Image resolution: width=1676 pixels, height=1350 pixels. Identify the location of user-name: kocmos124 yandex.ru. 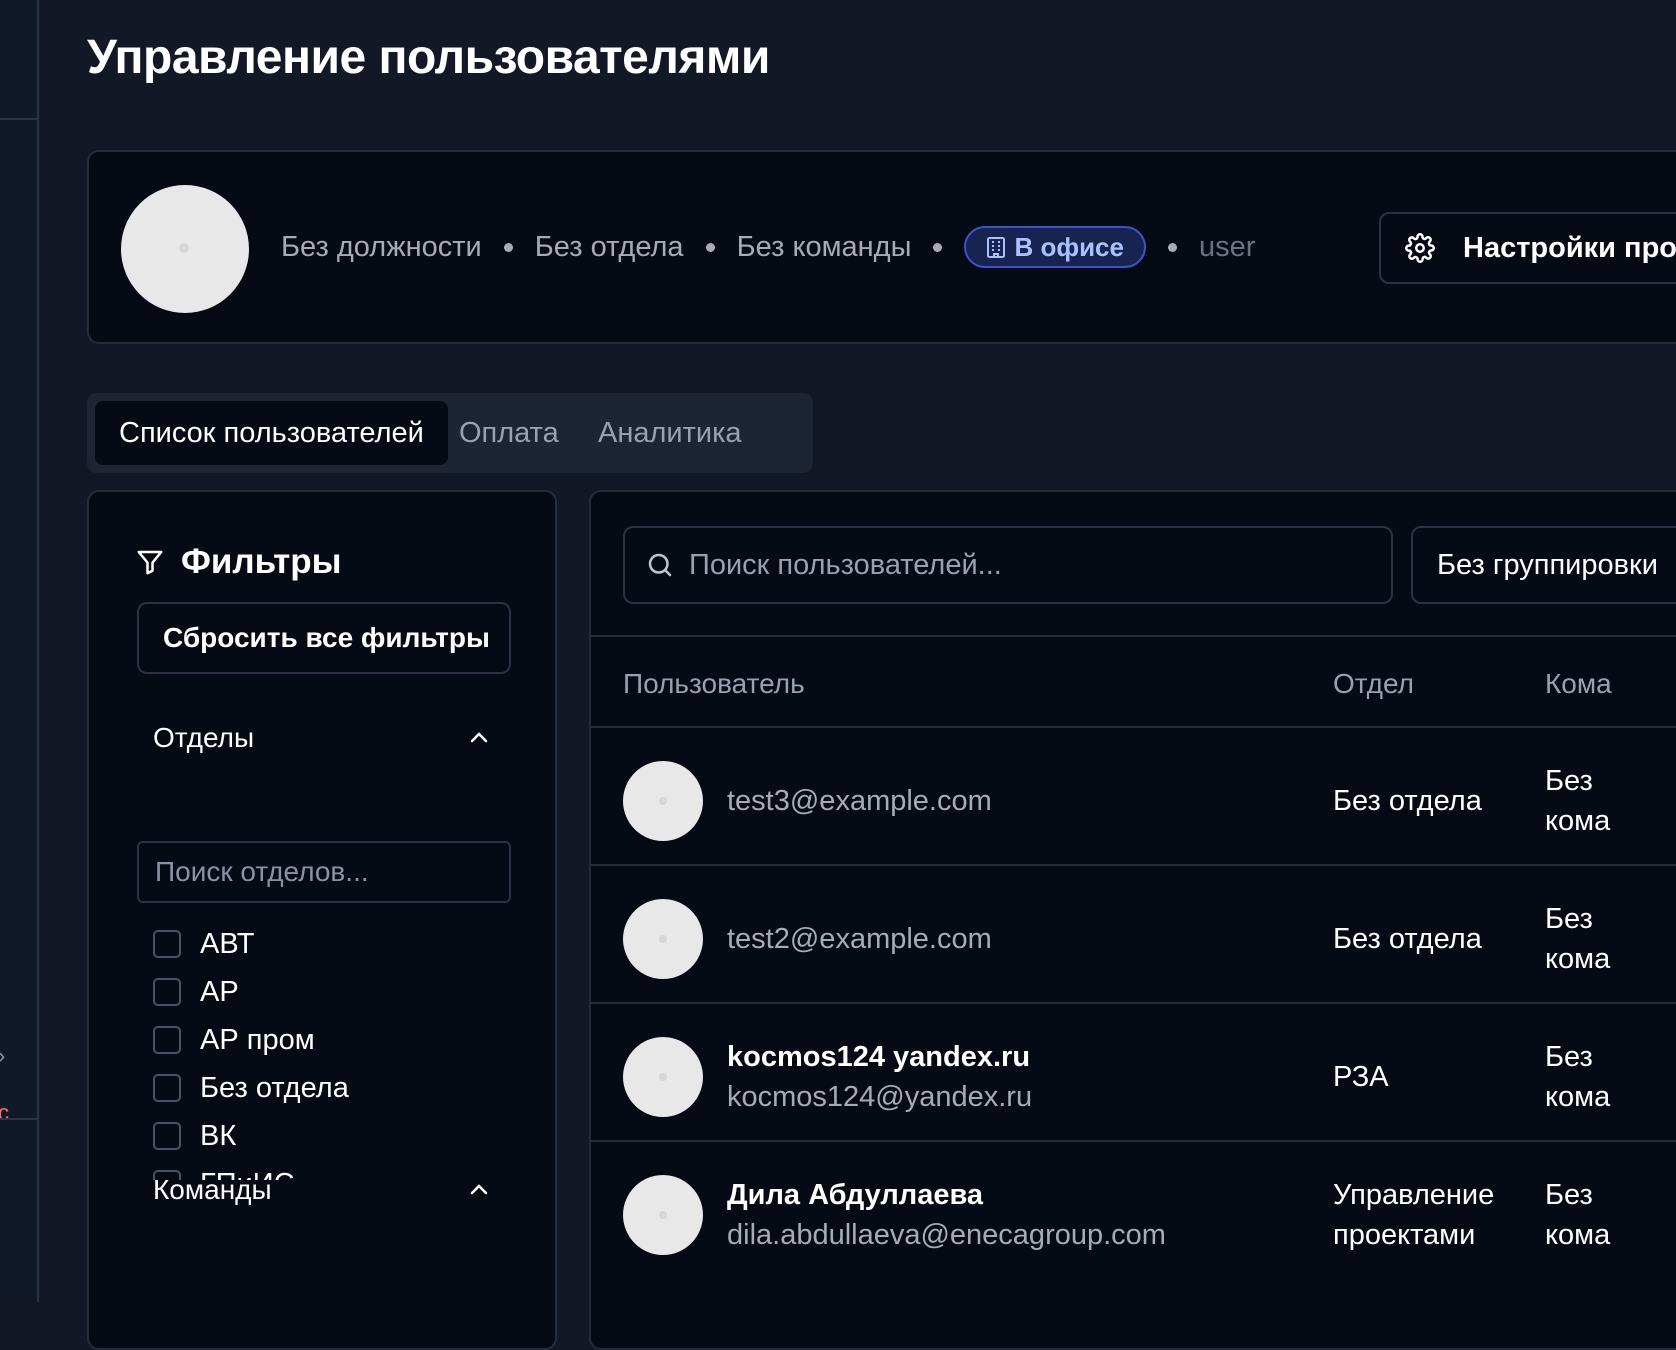
(879, 1057).